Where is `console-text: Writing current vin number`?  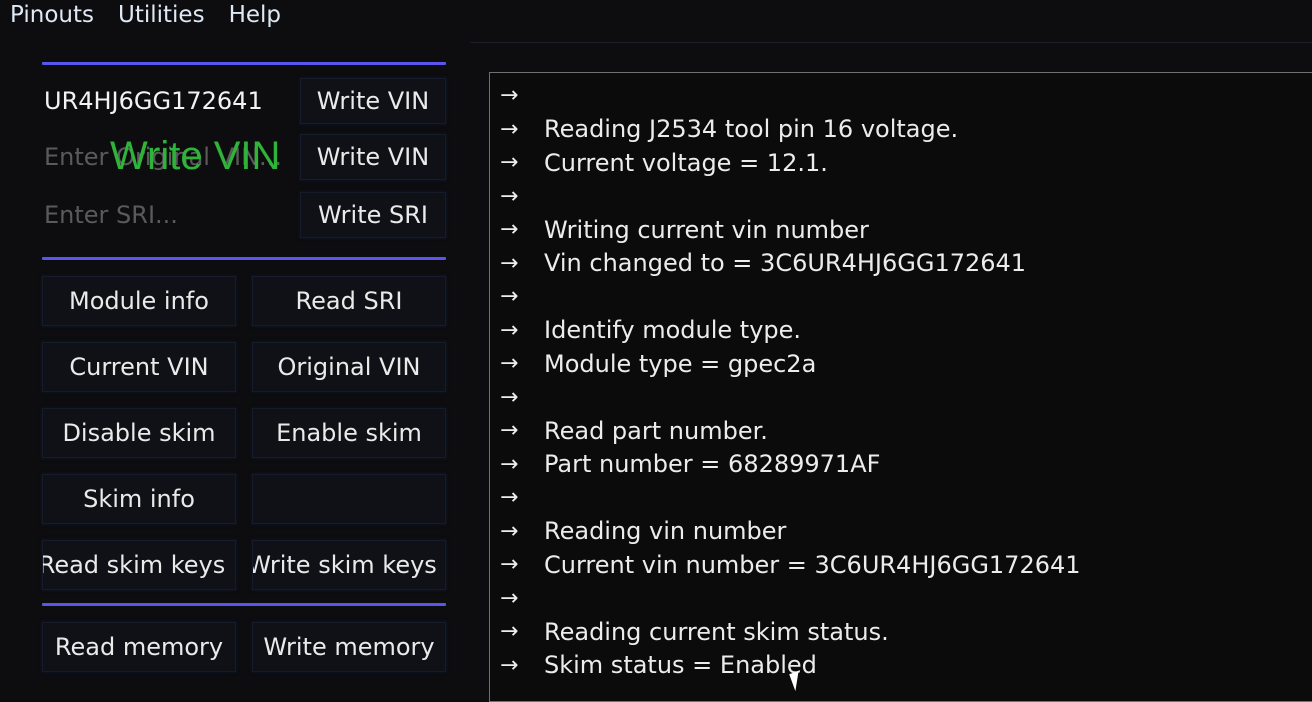
console-text: Writing current vin number is located at coordinates (706, 229).